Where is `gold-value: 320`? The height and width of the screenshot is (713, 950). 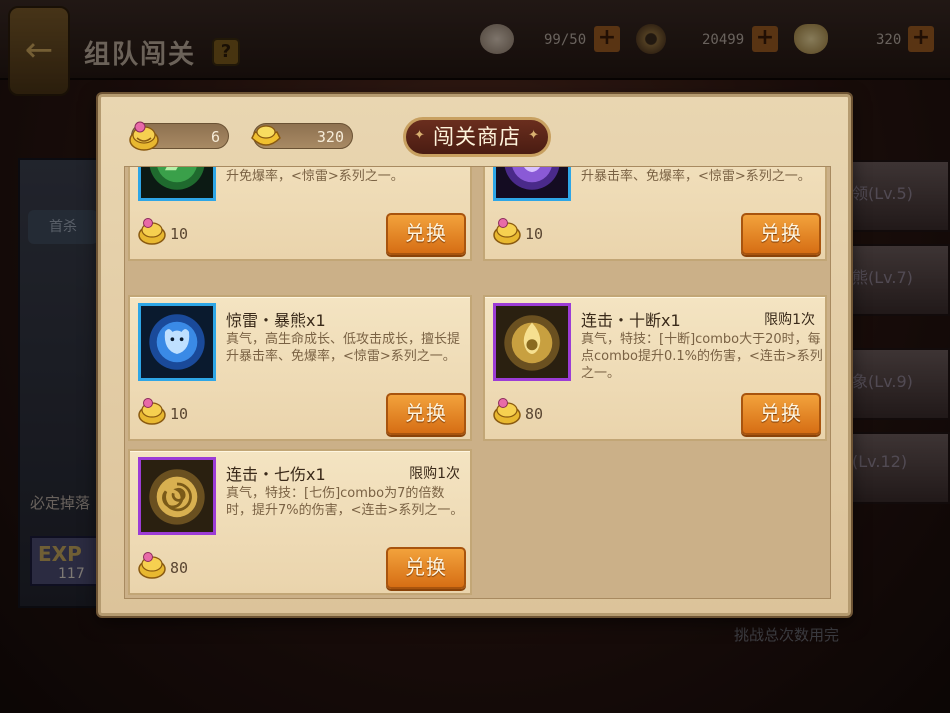 gold-value: 320 is located at coordinates (330, 137).